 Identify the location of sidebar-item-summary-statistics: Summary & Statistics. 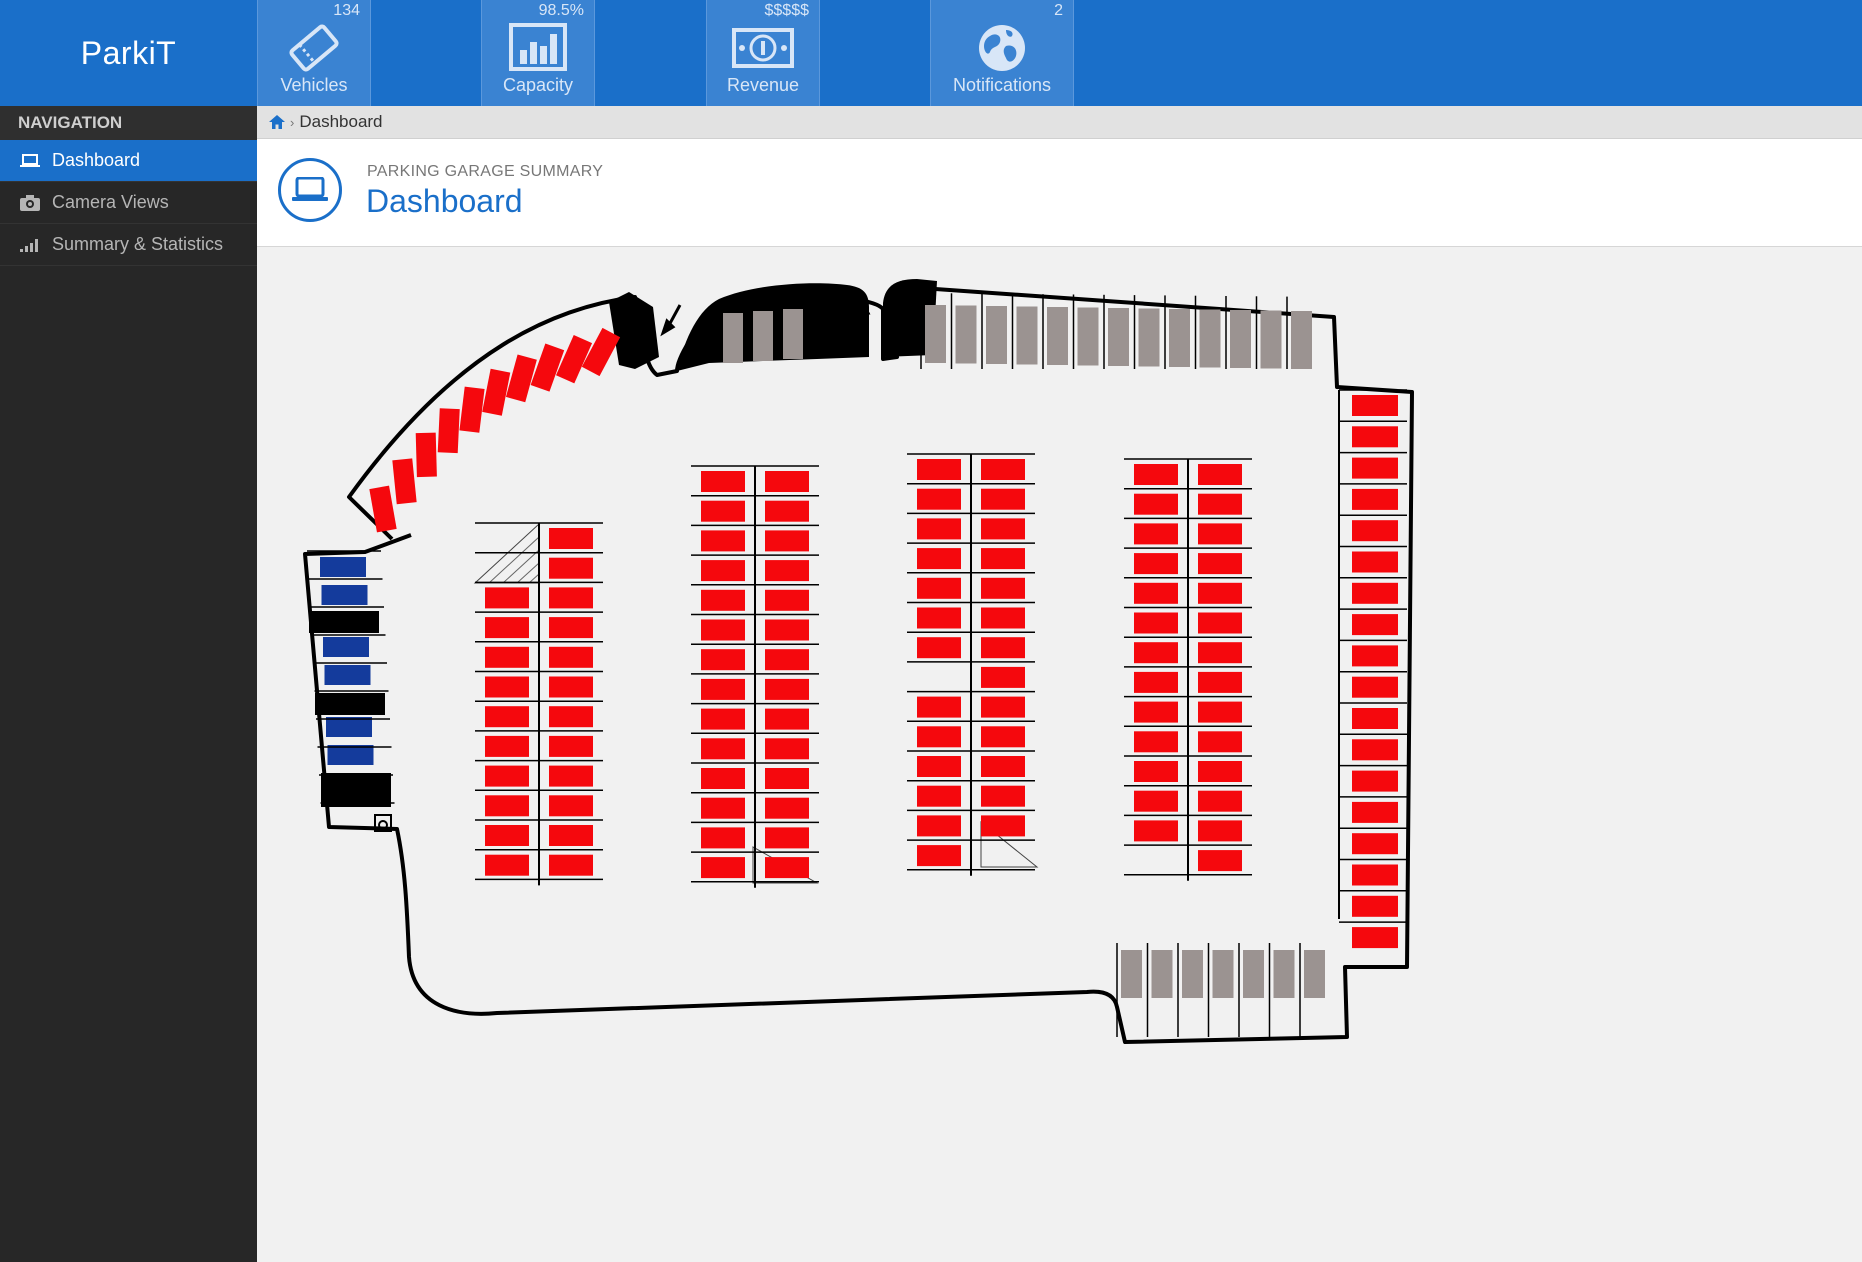
(128, 245).